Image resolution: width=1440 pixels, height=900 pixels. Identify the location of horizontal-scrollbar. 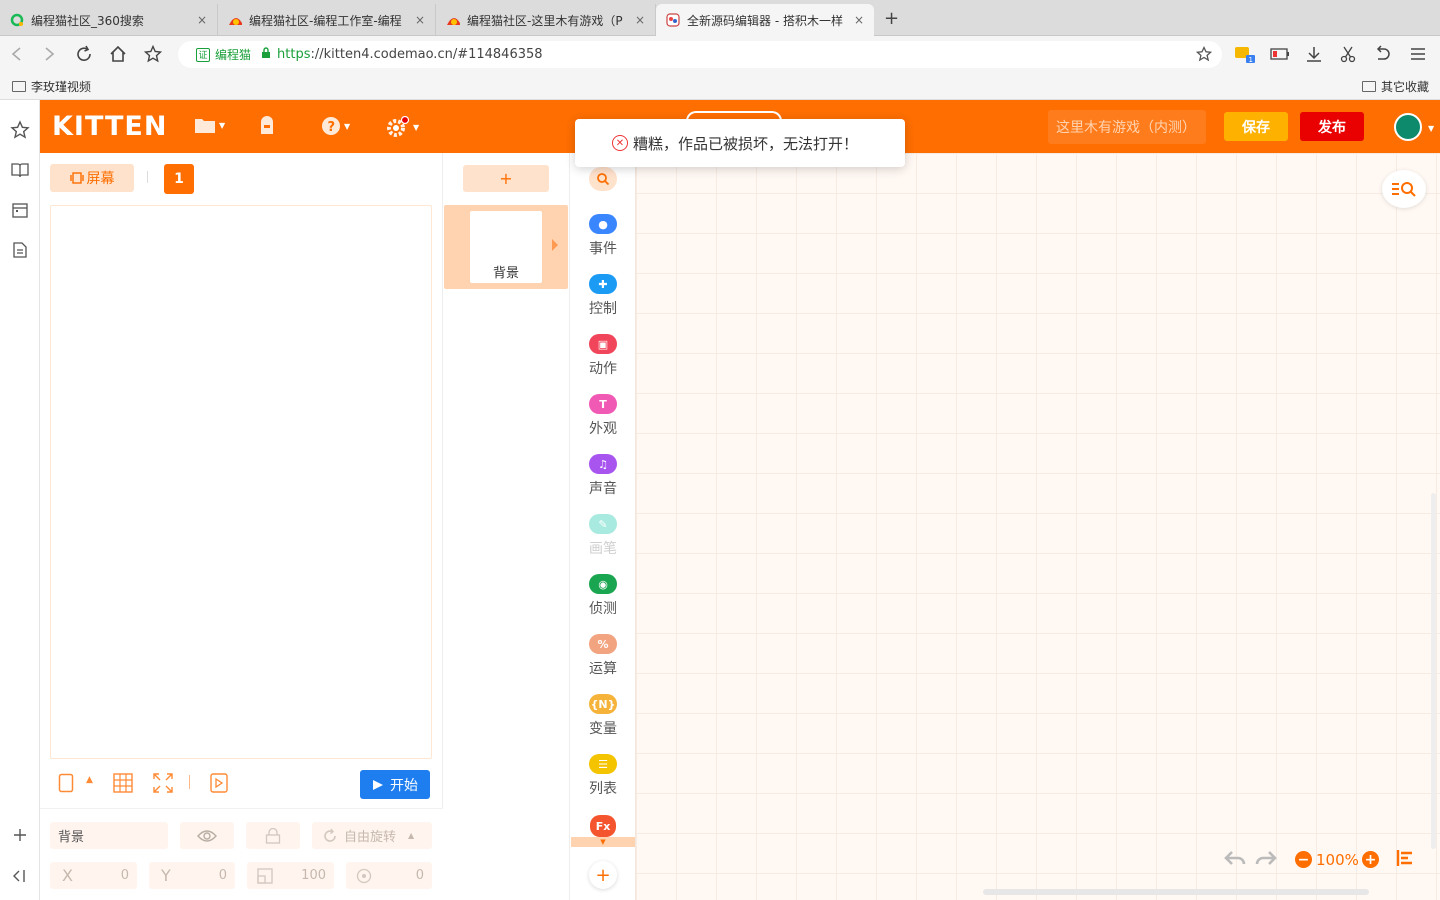
(1176, 892).